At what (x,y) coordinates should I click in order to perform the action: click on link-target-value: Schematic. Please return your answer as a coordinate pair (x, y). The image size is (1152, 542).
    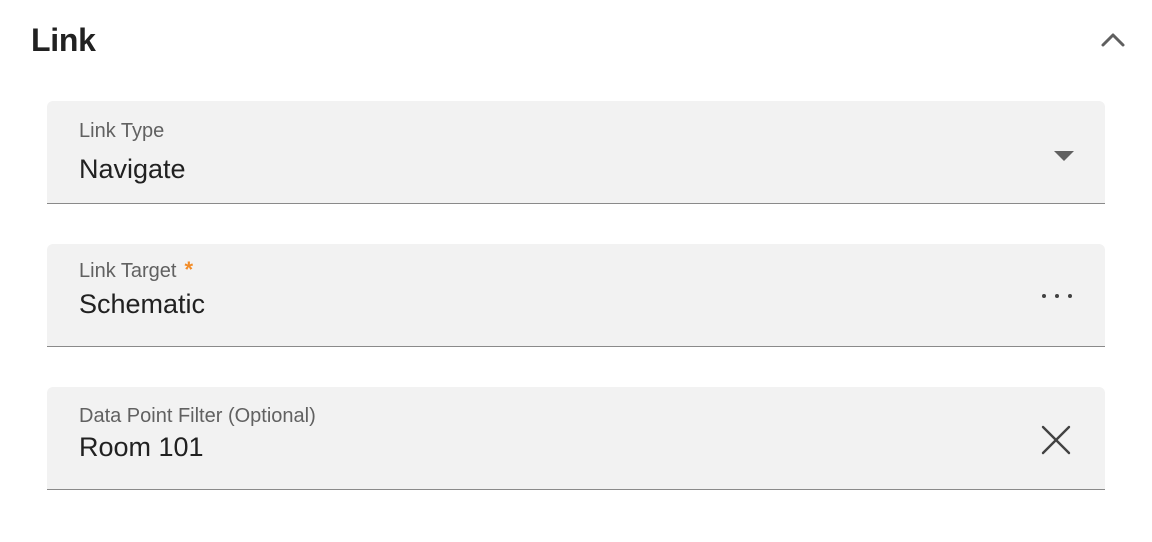
    Looking at the image, I should click on (142, 304).